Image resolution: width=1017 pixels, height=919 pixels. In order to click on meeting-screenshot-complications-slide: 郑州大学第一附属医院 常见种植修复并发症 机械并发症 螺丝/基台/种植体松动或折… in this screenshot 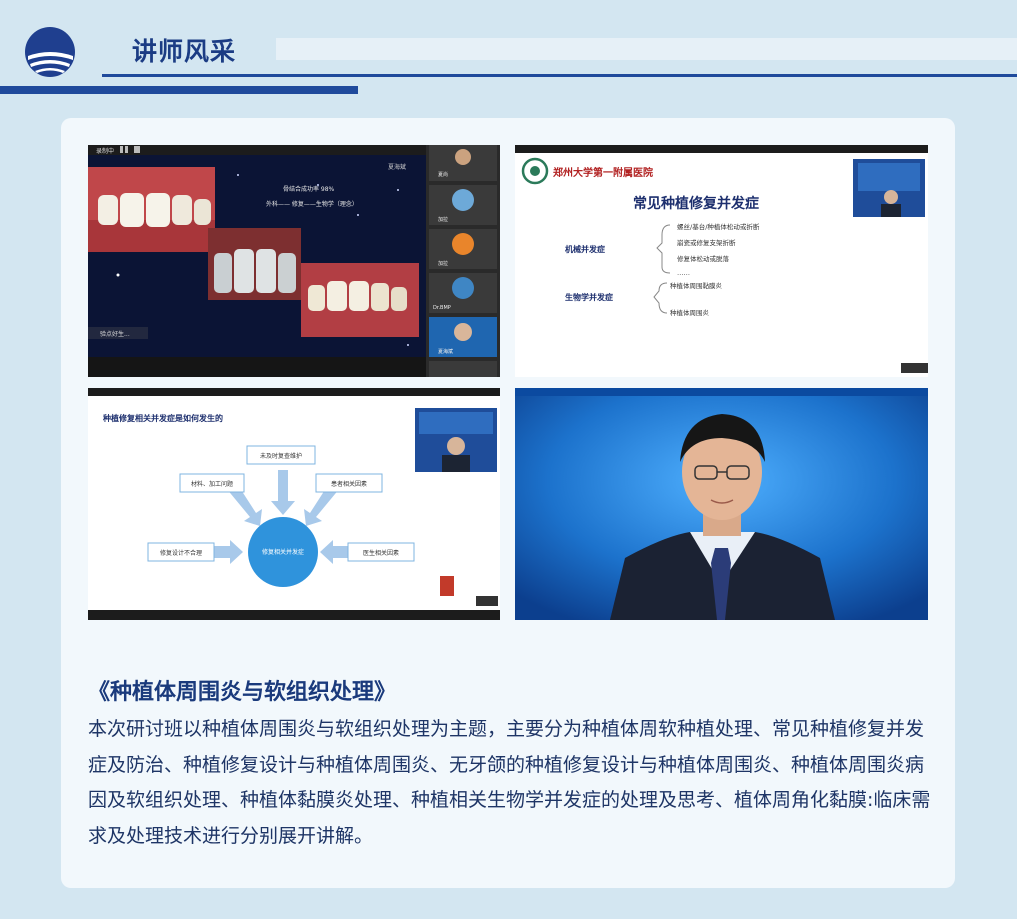, I will do `click(721, 261)`.